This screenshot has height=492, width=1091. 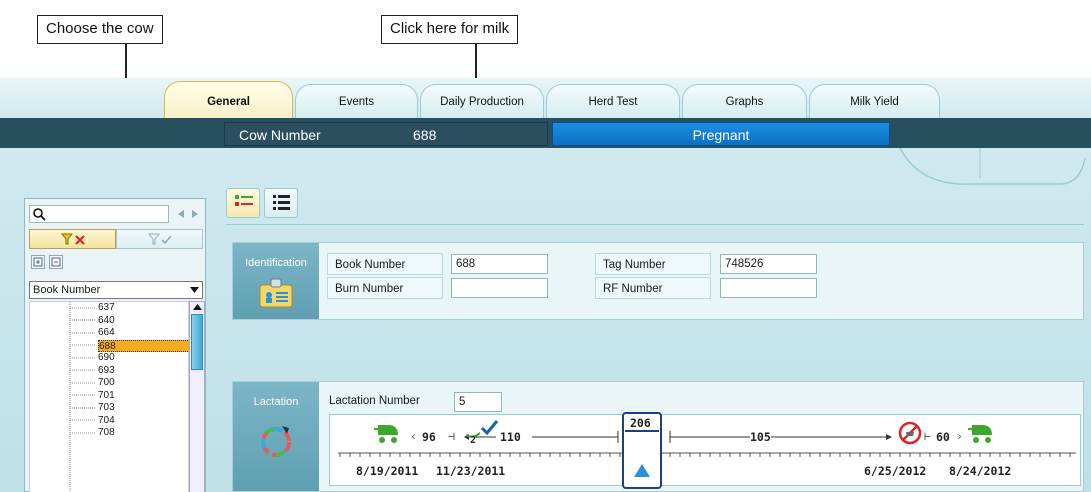 I want to click on collapse-all-button, so click(x=56, y=262).